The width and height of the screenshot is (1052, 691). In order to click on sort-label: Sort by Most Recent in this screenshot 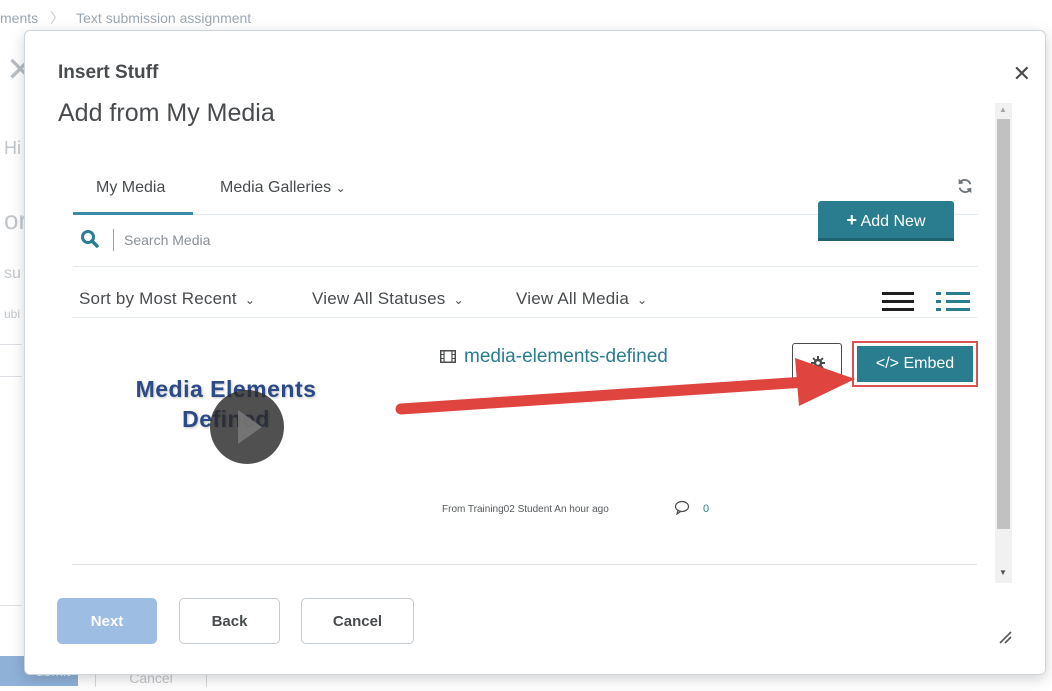, I will do `click(158, 298)`.